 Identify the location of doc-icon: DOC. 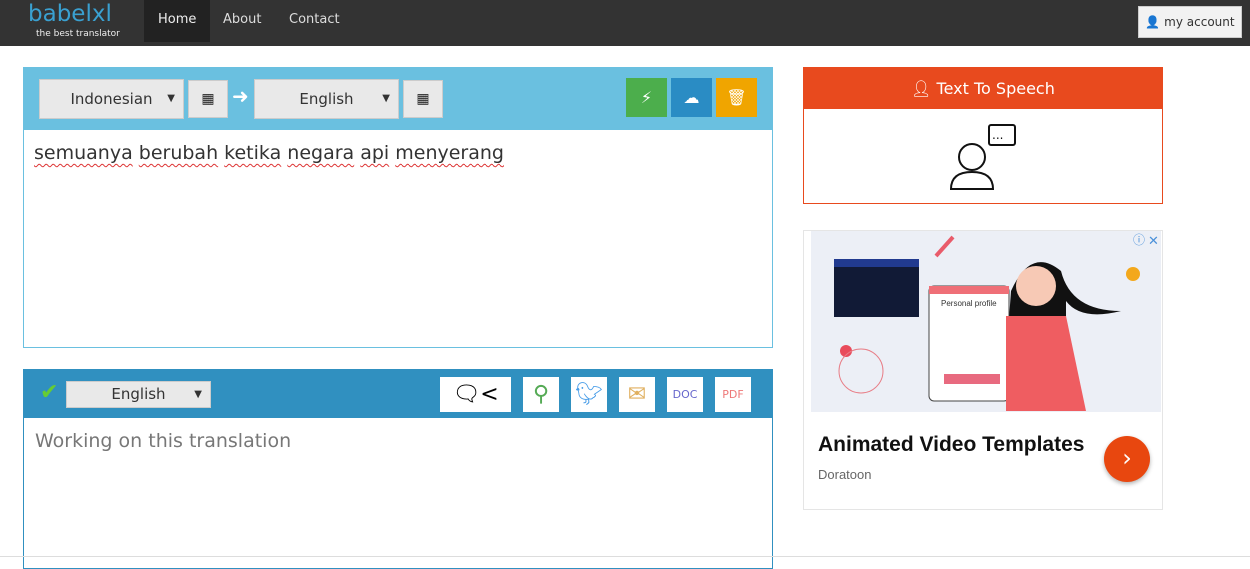
(685, 394).